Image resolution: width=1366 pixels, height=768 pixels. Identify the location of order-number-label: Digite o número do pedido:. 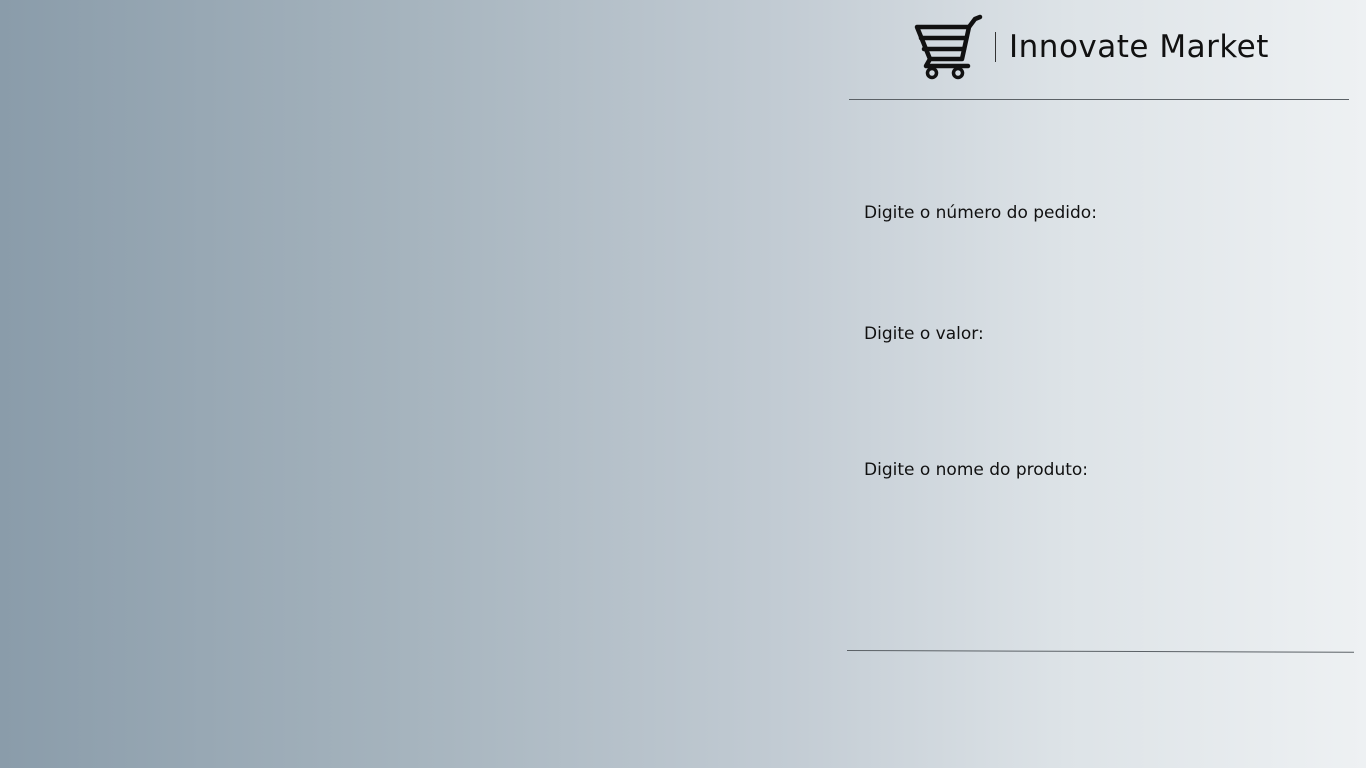
(980, 213).